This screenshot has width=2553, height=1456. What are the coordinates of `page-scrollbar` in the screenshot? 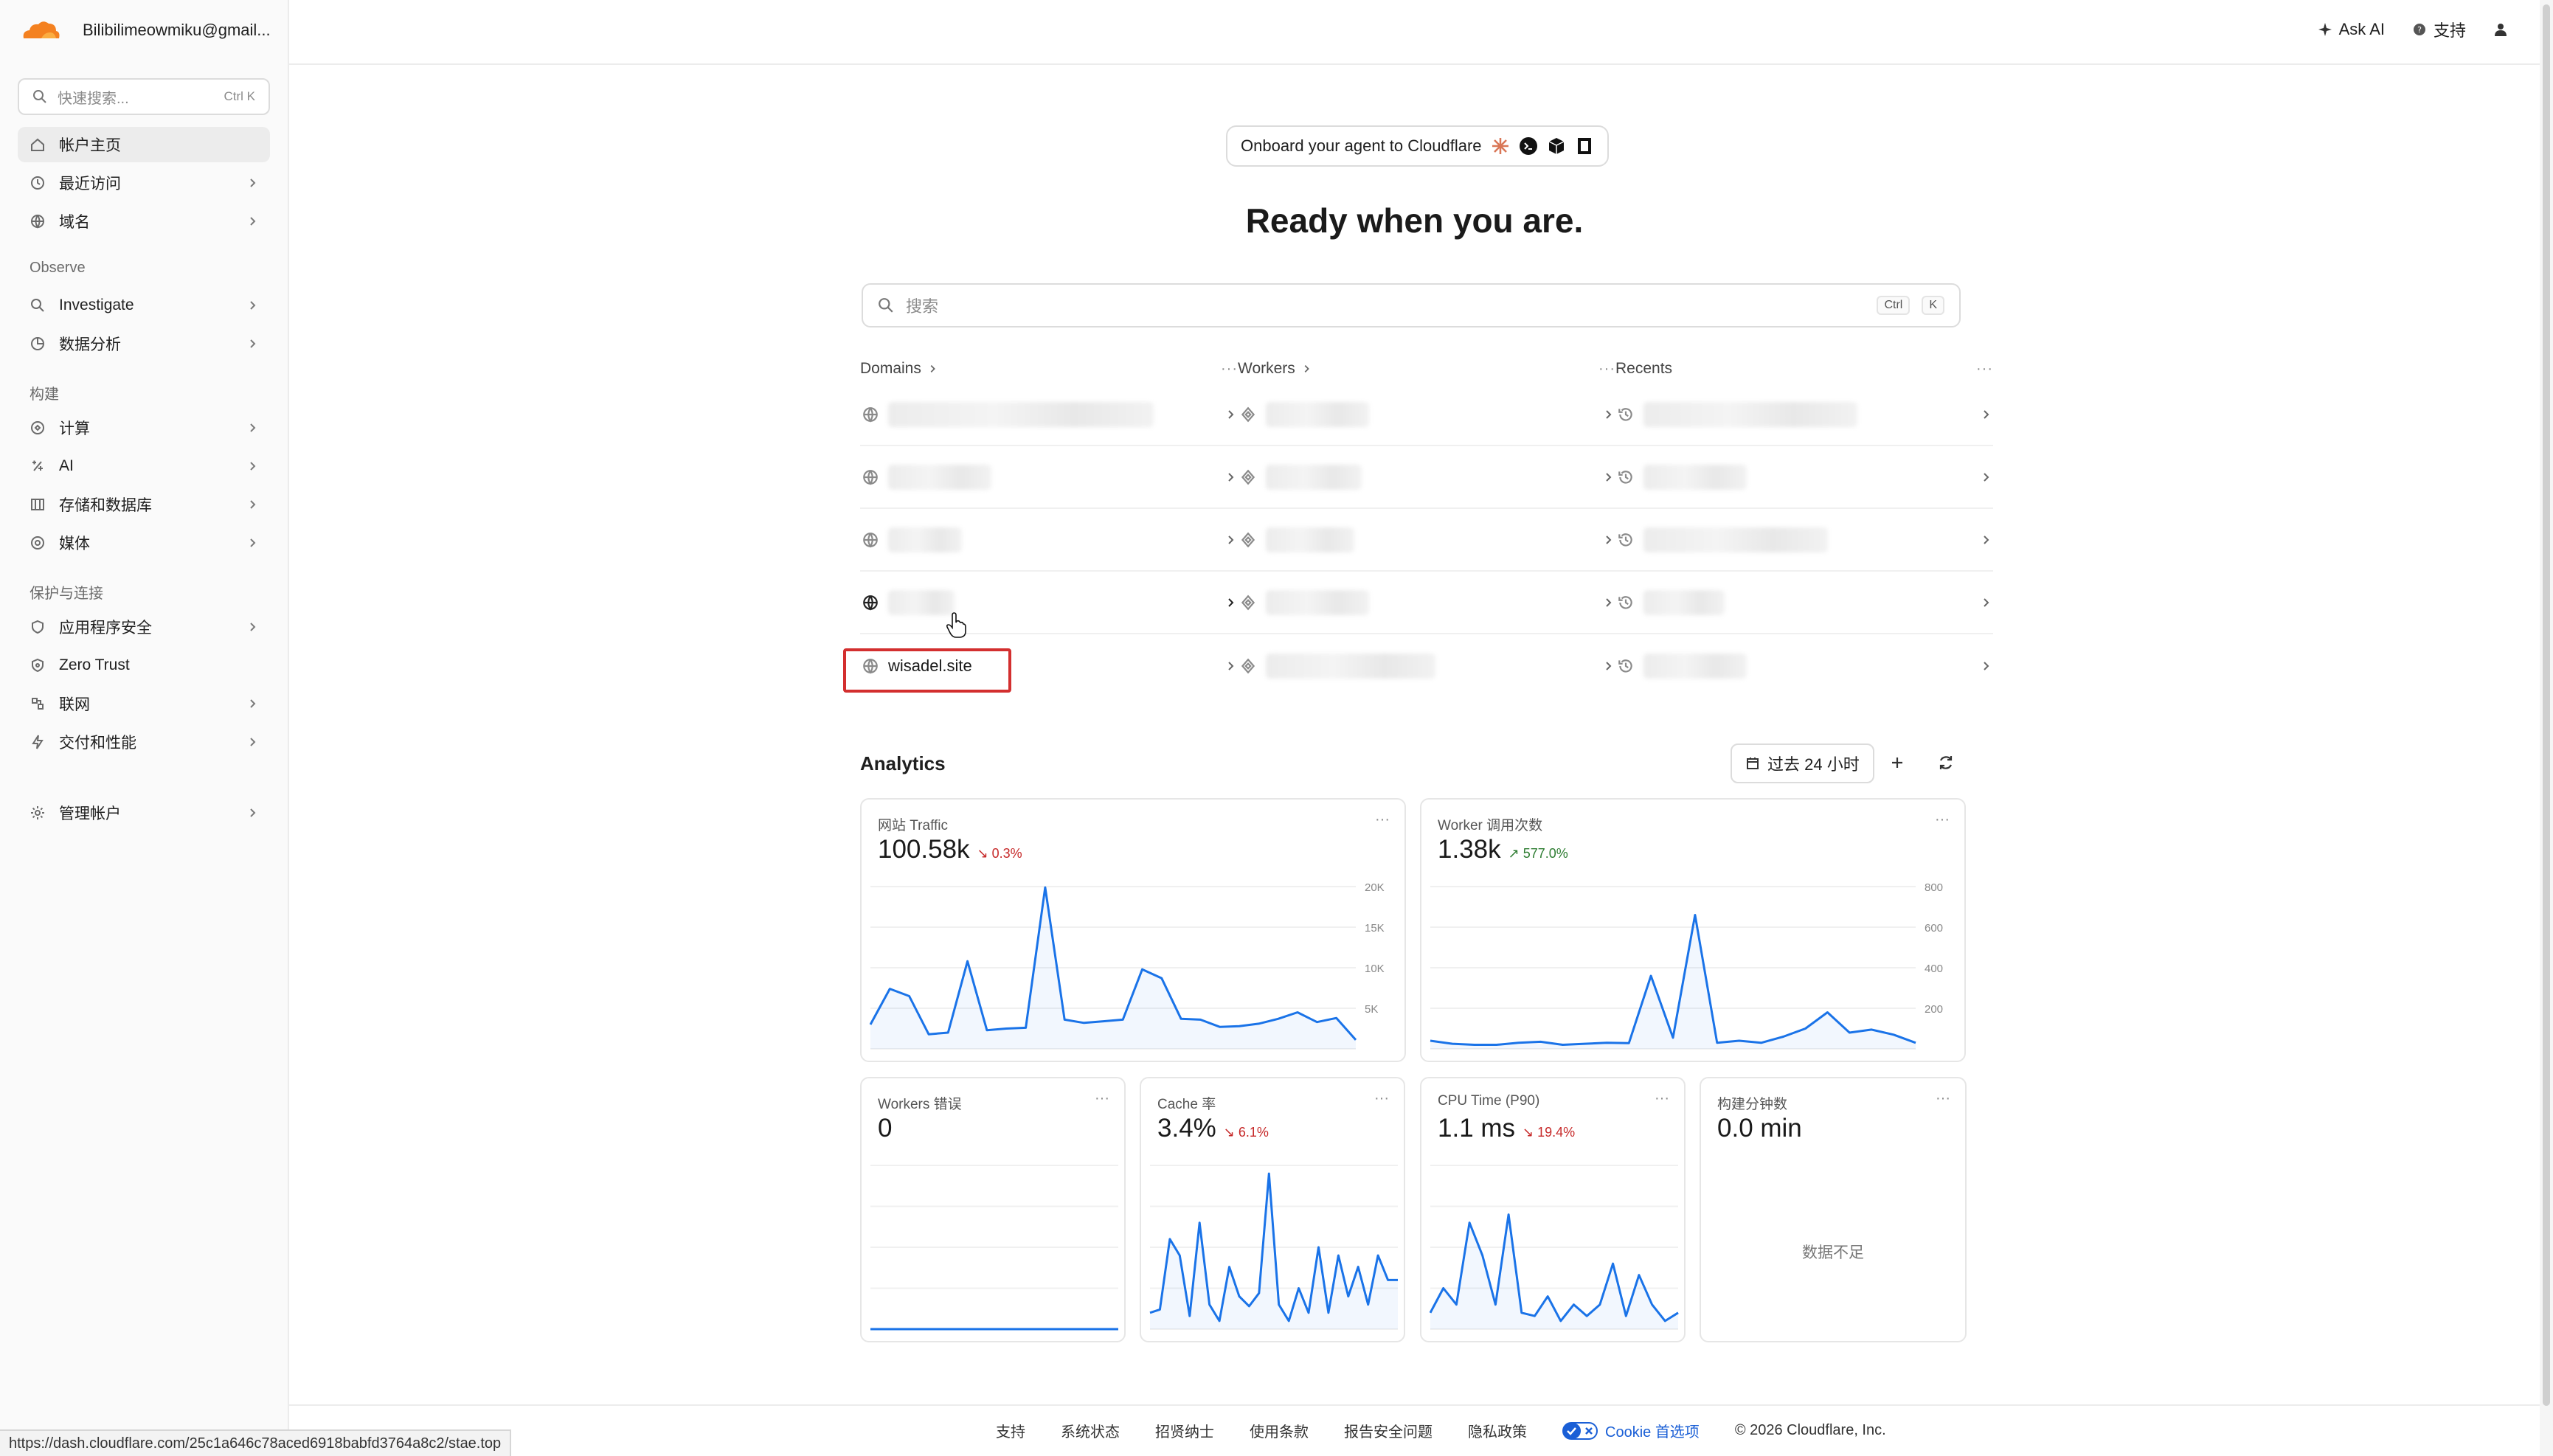 It's located at (2546, 728).